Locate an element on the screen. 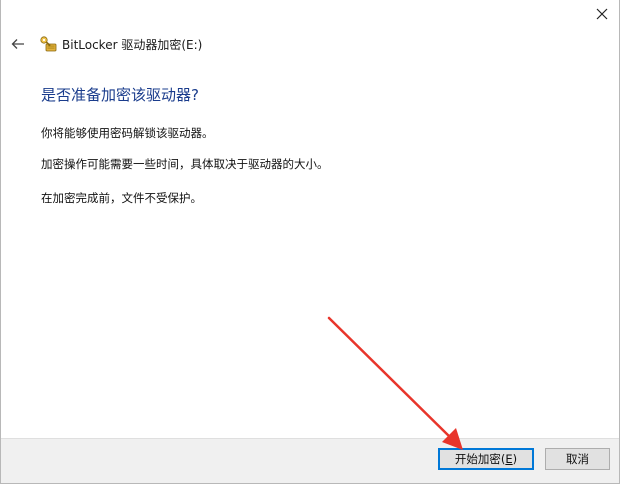 This screenshot has height=484, width=620. title-bar: BitLocker 驱动器加密(E:) is located at coordinates (101, 44).